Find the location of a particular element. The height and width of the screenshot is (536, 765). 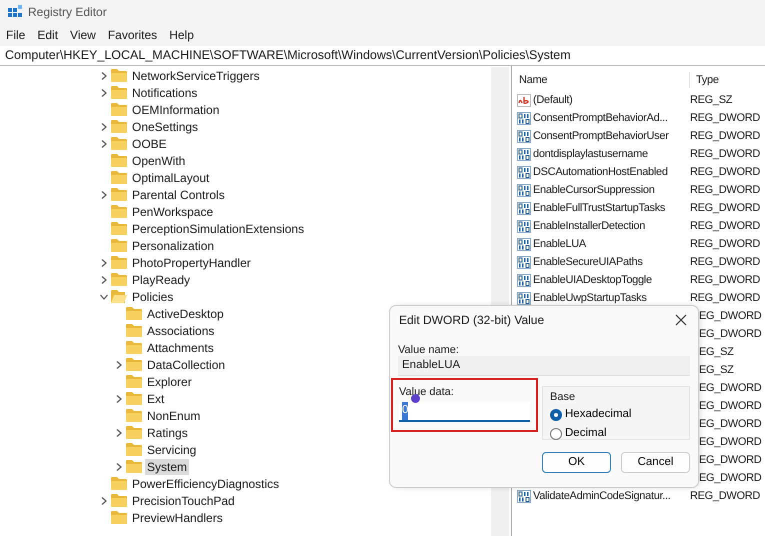

value-name: EnableLUA is located at coordinates (559, 244).